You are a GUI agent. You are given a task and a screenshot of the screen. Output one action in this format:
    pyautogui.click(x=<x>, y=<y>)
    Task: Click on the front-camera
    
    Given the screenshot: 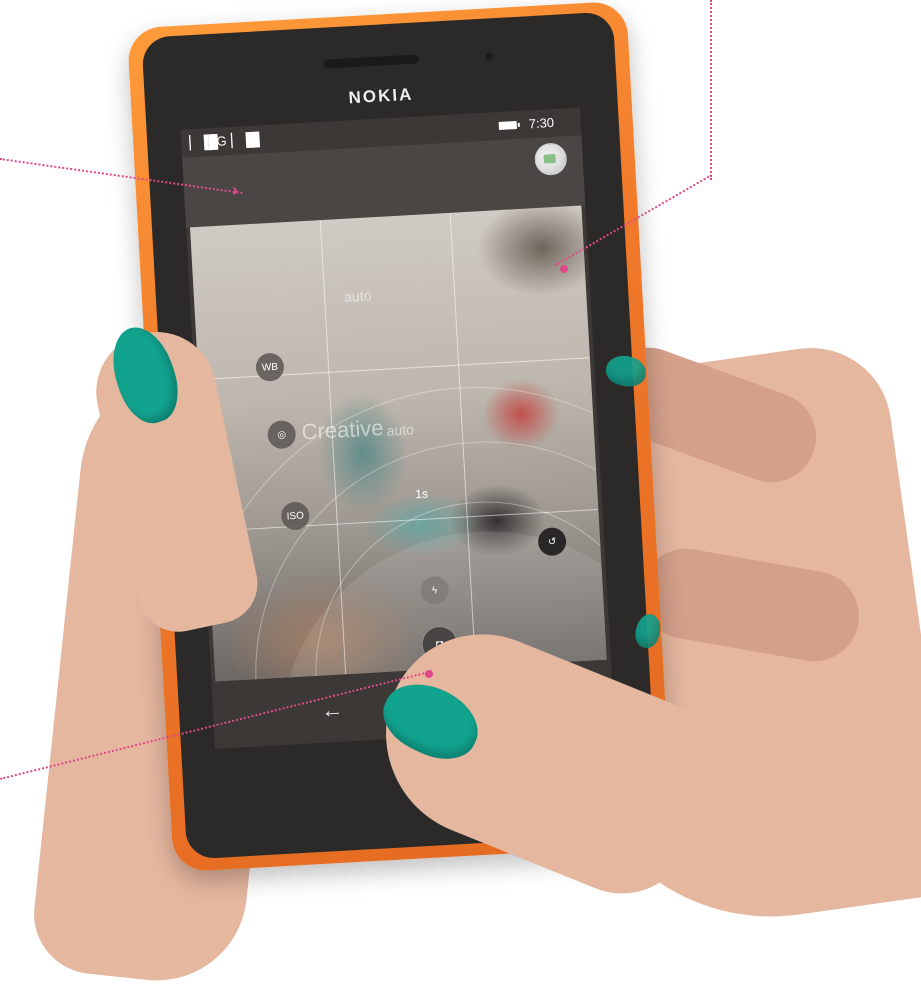 What is the action you would take?
    pyautogui.click(x=489, y=56)
    